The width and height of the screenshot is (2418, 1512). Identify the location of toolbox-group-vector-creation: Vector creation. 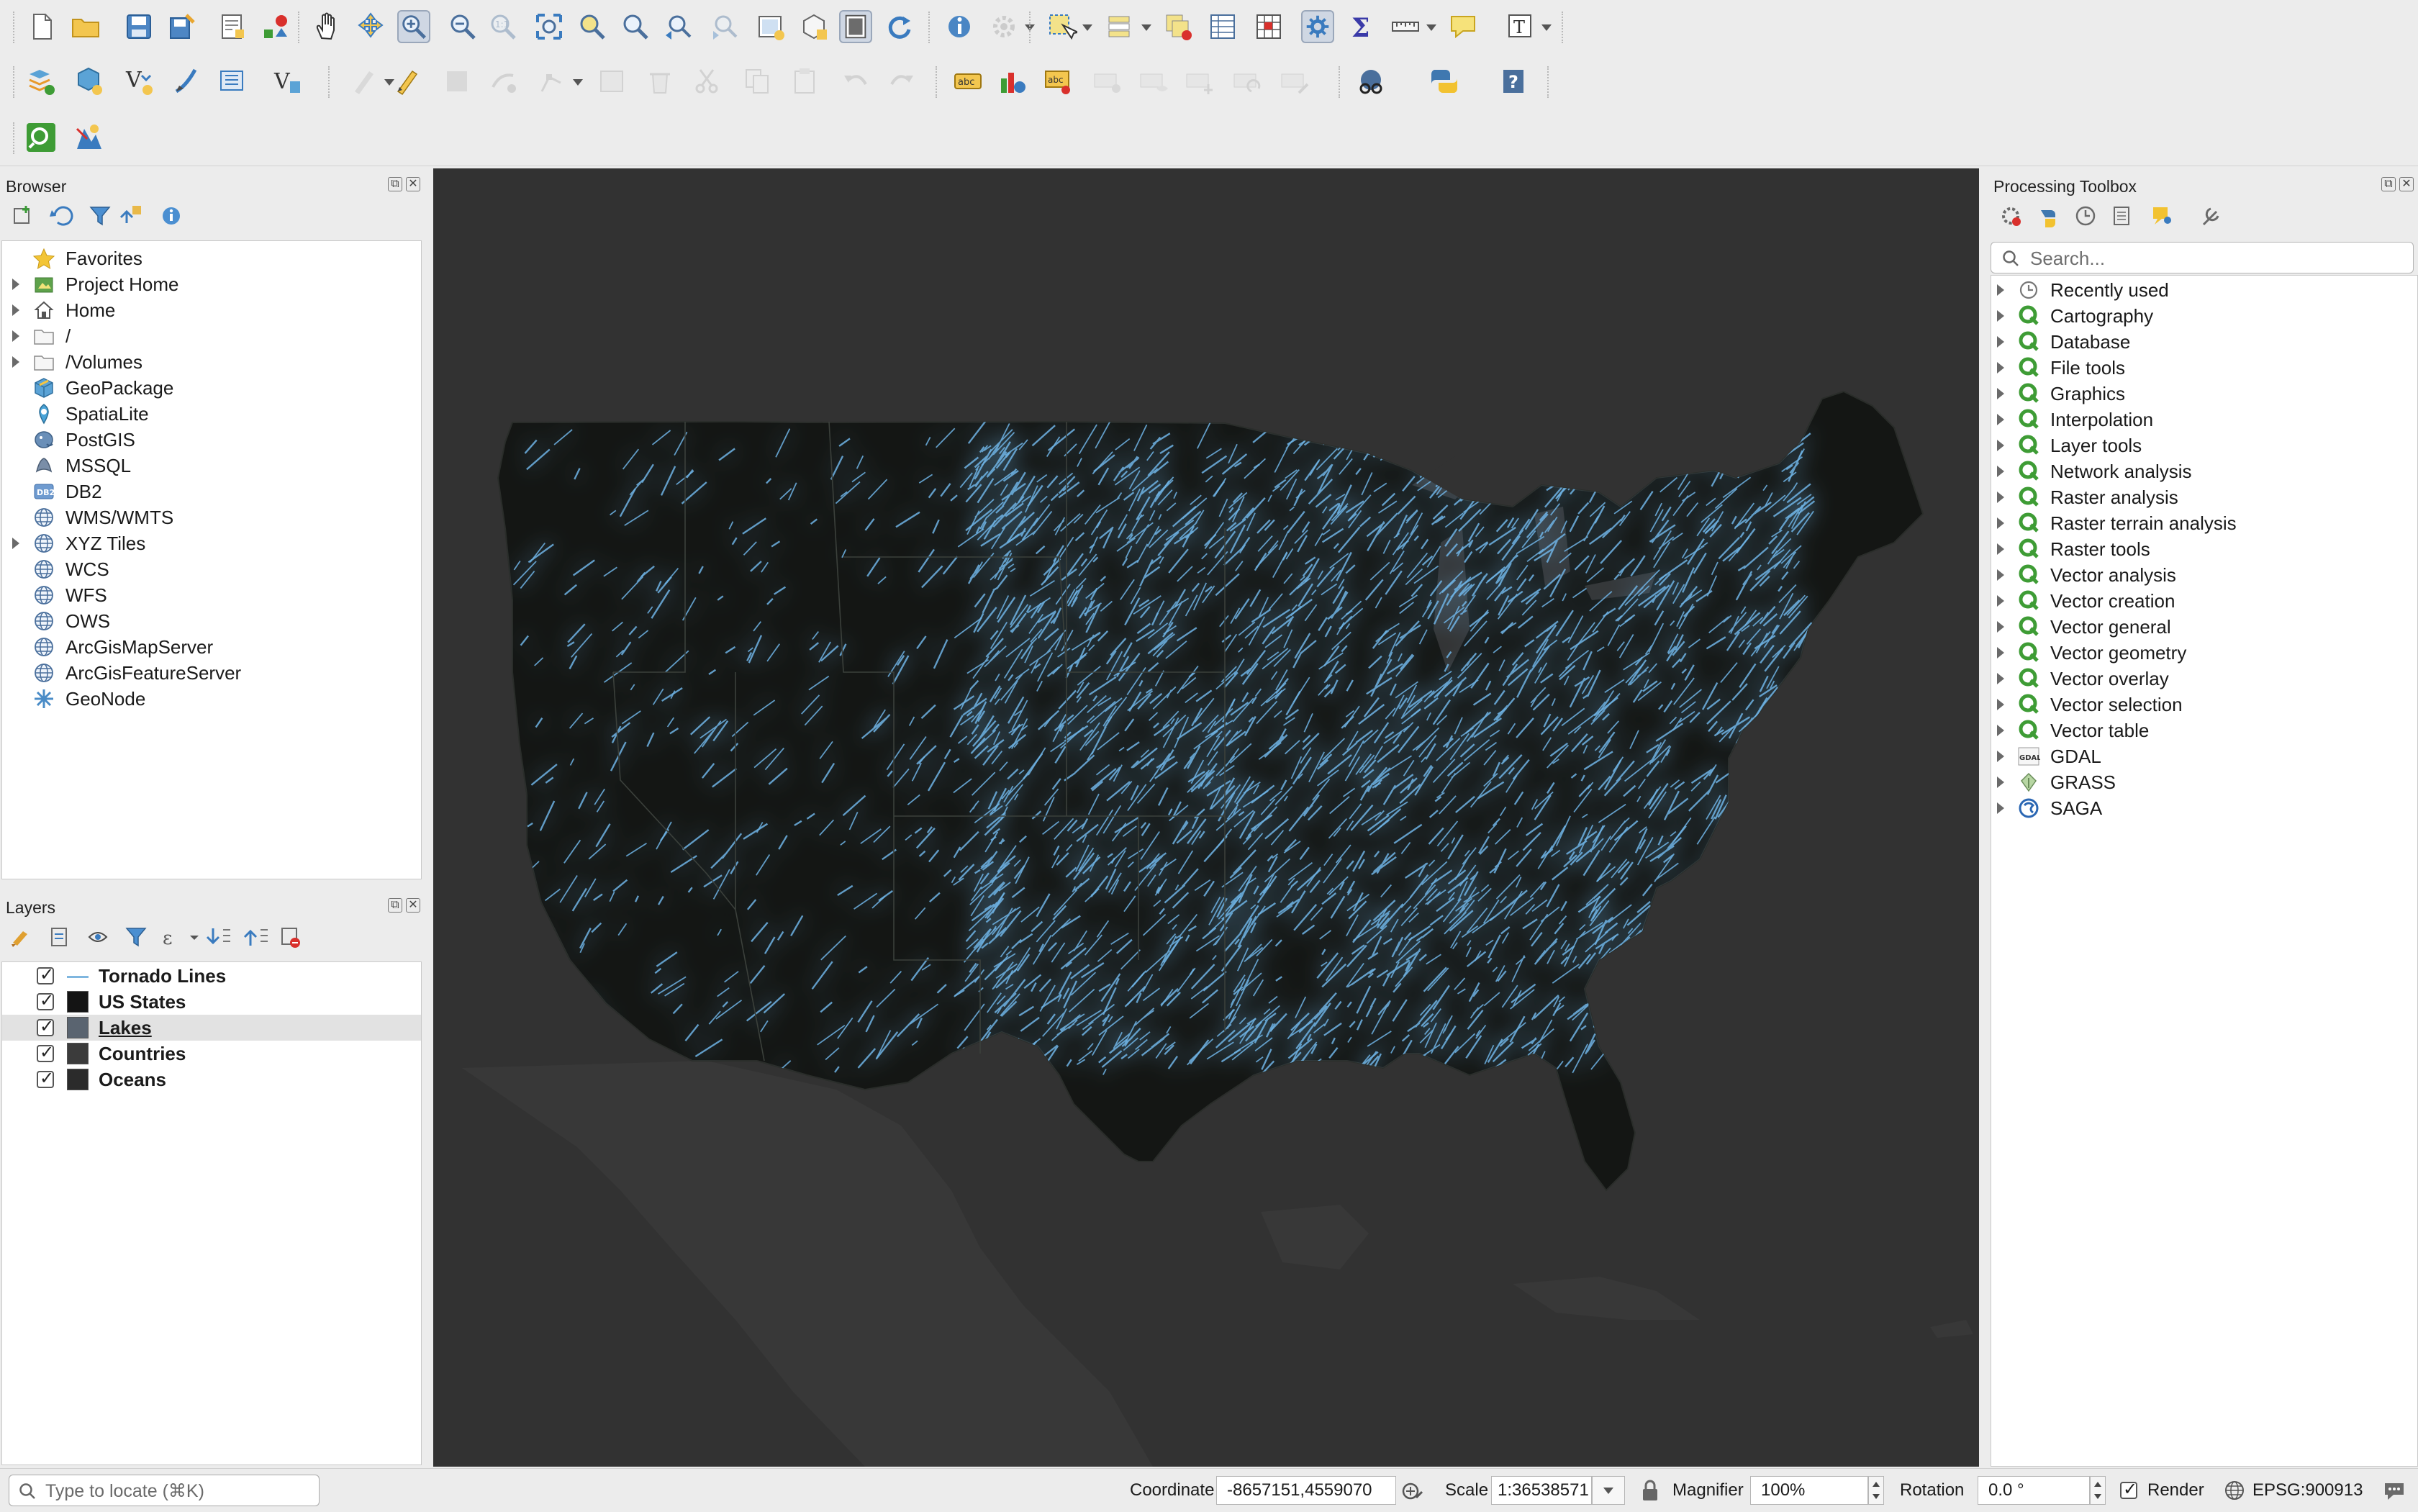
(2204, 601).